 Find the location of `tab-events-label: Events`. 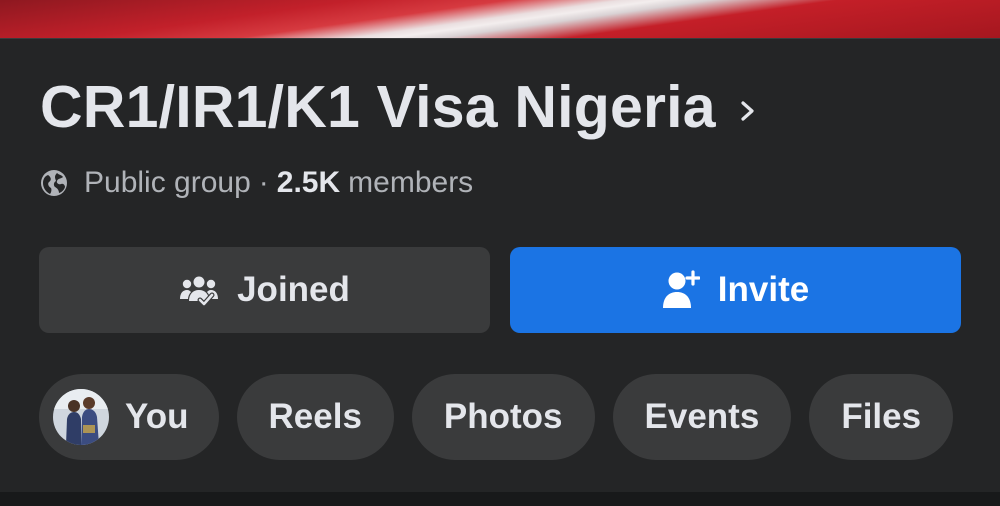

tab-events-label: Events is located at coordinates (702, 416).